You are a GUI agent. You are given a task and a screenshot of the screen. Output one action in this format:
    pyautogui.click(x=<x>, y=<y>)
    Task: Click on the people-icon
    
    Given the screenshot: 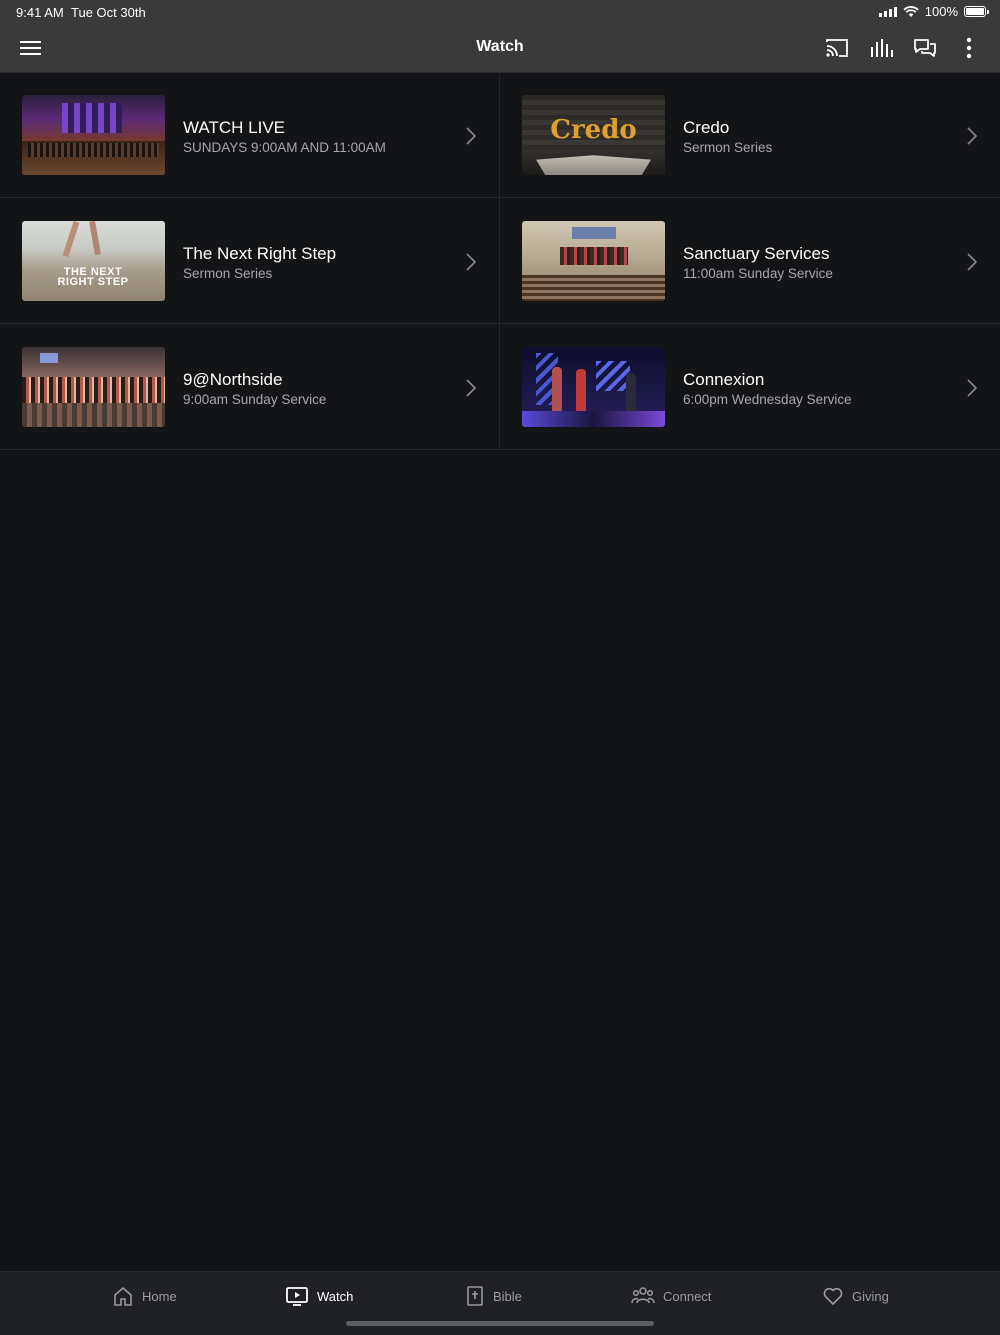 What is the action you would take?
    pyautogui.click(x=643, y=1295)
    